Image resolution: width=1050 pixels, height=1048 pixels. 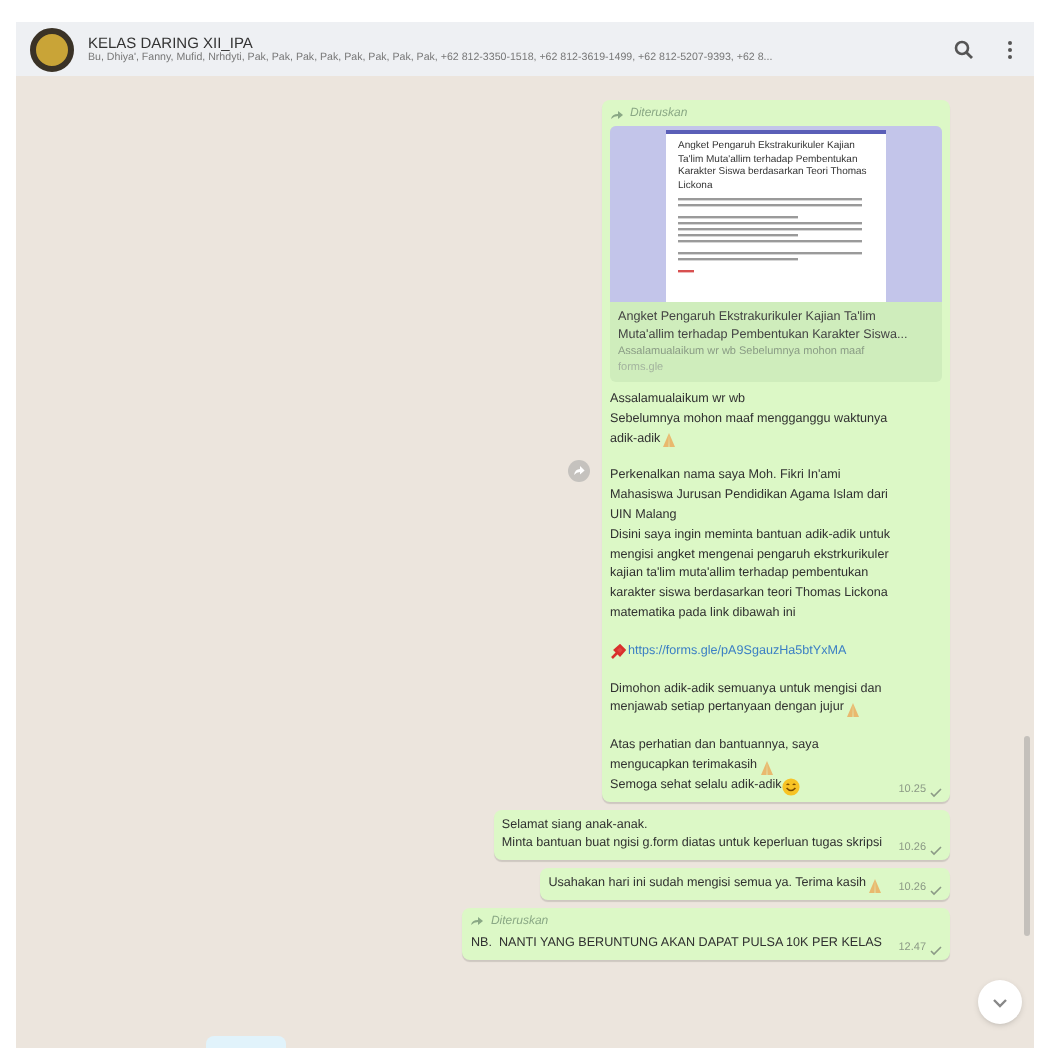 What do you see at coordinates (964, 49) in the screenshot?
I see `search-icon` at bounding box center [964, 49].